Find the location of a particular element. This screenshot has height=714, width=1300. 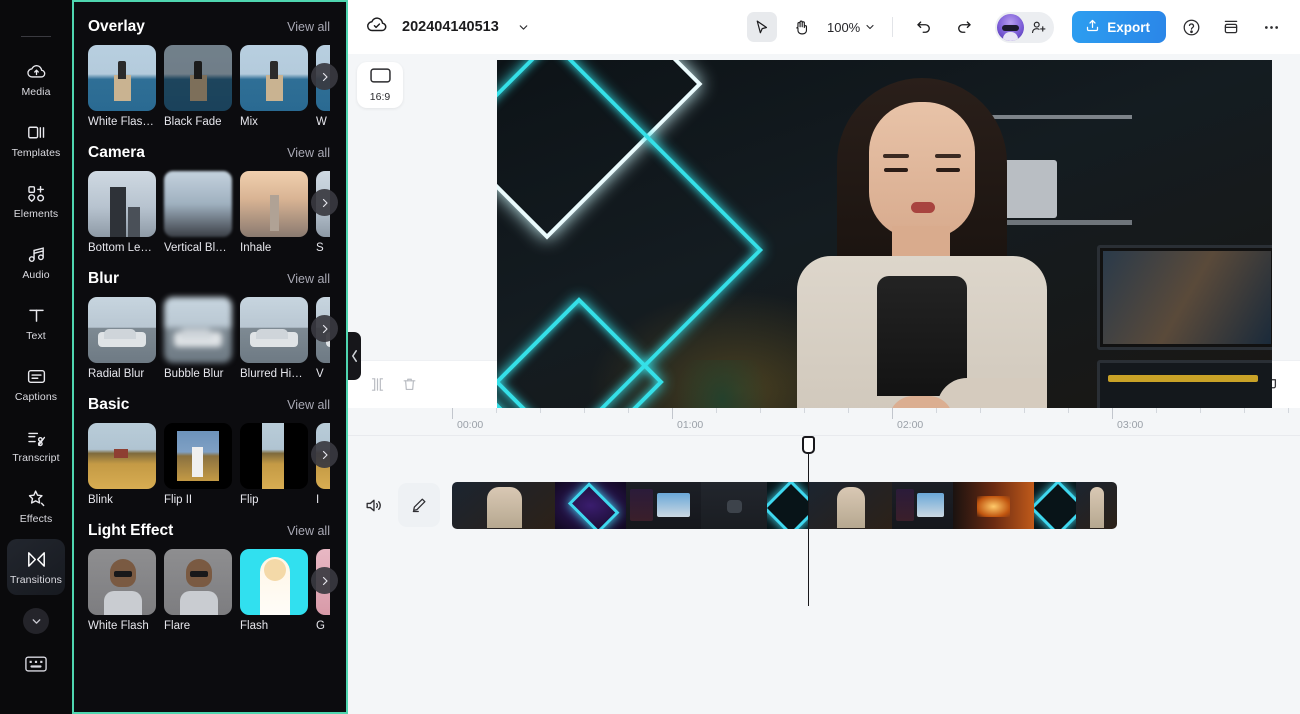

sidebar-item-media: Media is located at coordinates (36, 79).